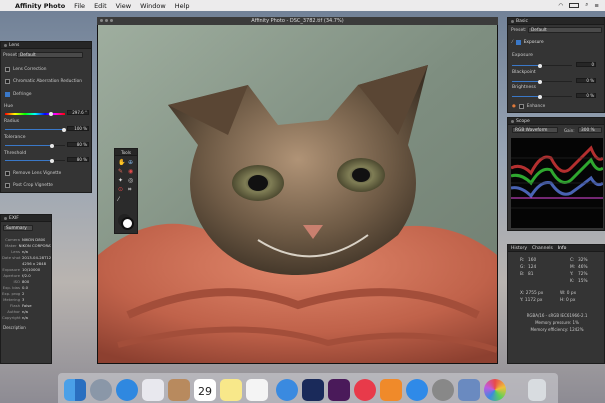  I want to click on wifi-icon: ◠, so click(560, 6).